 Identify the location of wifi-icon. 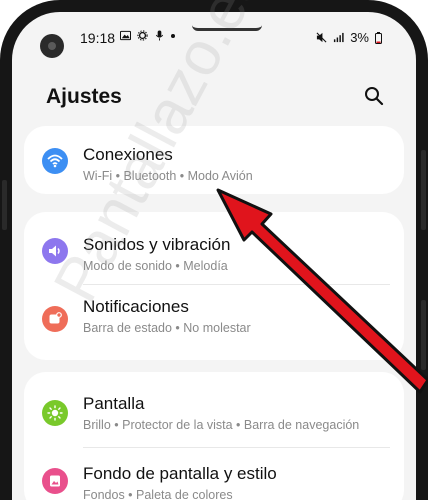
(55, 161).